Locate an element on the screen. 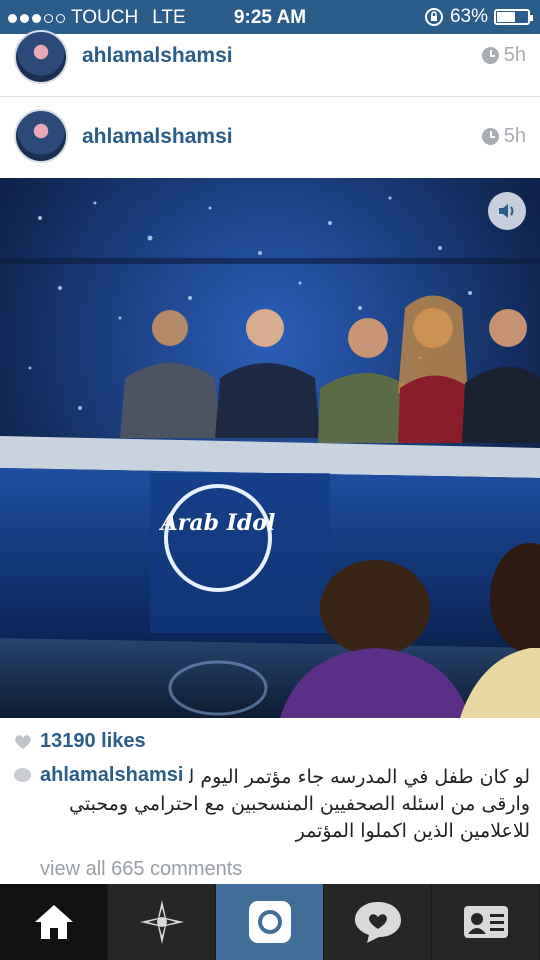 This screenshot has width=540, height=960. likes-row: 13190 likes is located at coordinates (80, 741).